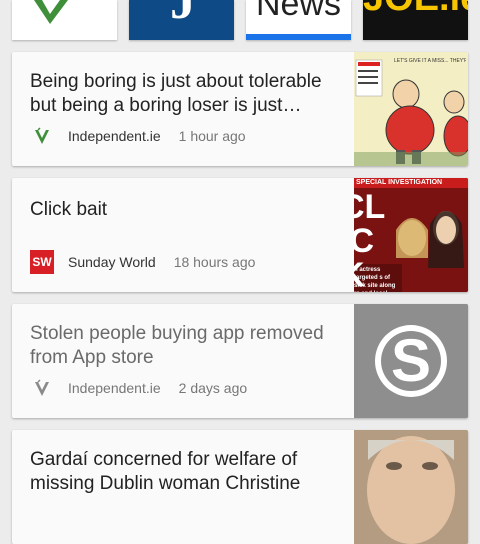  What do you see at coordinates (212, 136) in the screenshot?
I see `article-time: 1 hour ago` at bounding box center [212, 136].